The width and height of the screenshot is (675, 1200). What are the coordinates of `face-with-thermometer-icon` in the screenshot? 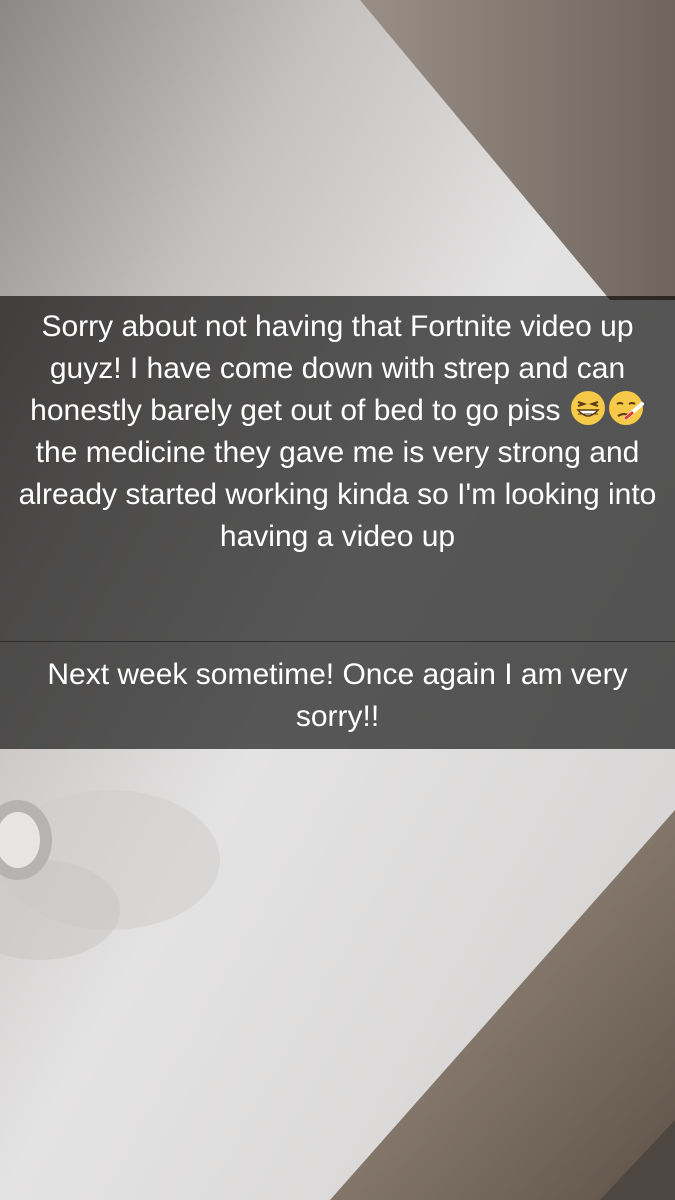 It's located at (626, 408).